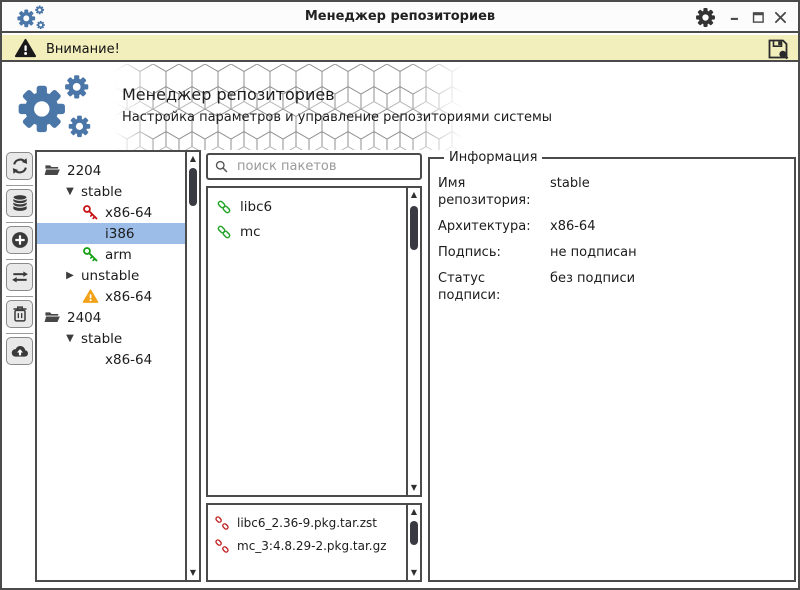 Image resolution: width=800 pixels, height=590 pixels. What do you see at coordinates (705, 17) in the screenshot?
I see `settings-gear-icon` at bounding box center [705, 17].